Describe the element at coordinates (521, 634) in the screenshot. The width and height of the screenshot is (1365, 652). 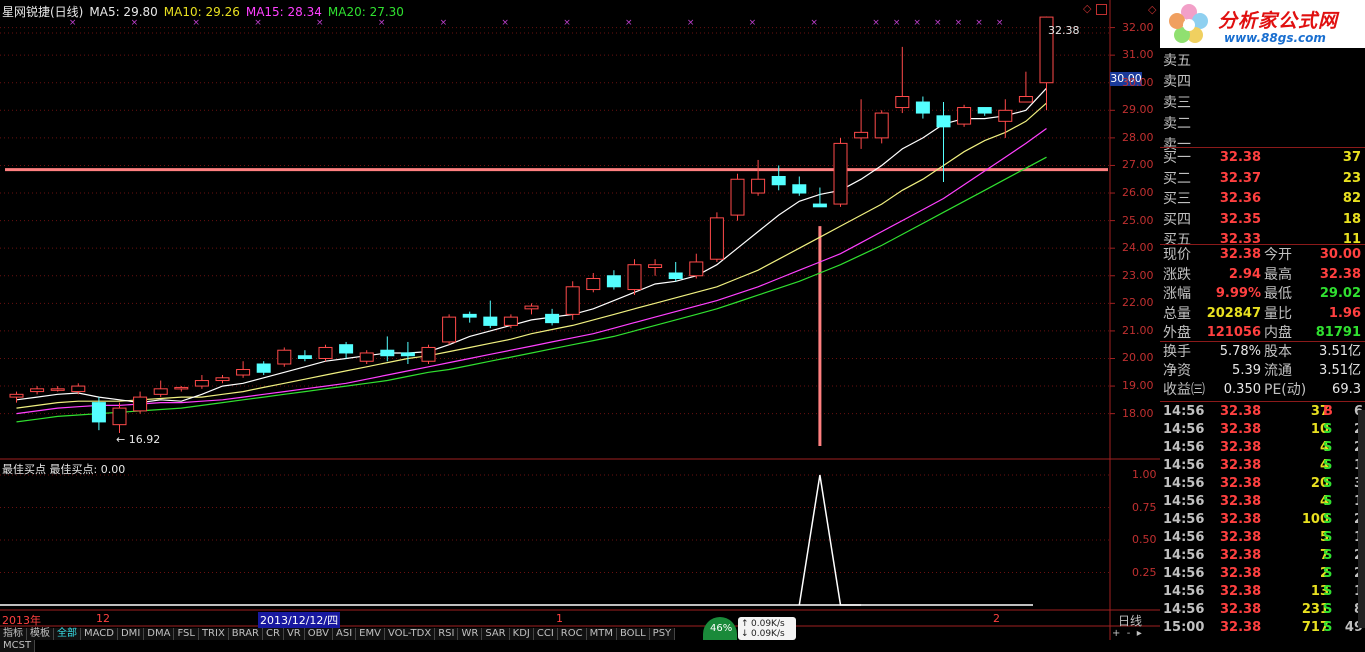
I see `tab-kdj: KDJ` at that location.